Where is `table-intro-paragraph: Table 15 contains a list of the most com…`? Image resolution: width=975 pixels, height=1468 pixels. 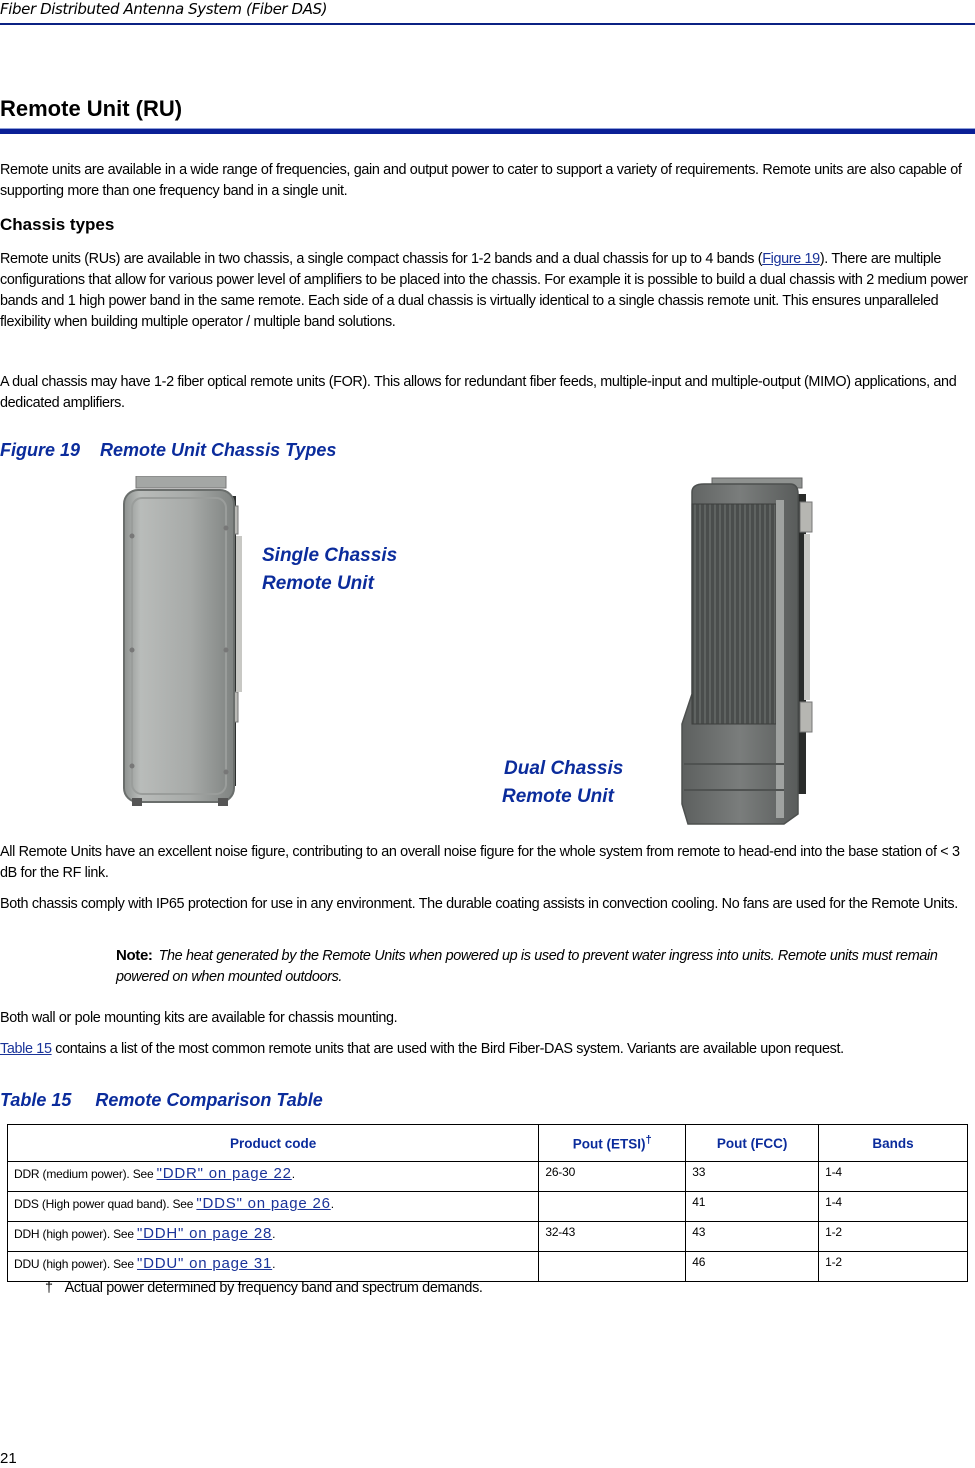
table-intro-paragraph: Table 15 contains a list of the most com… is located at coordinates (487, 1049).